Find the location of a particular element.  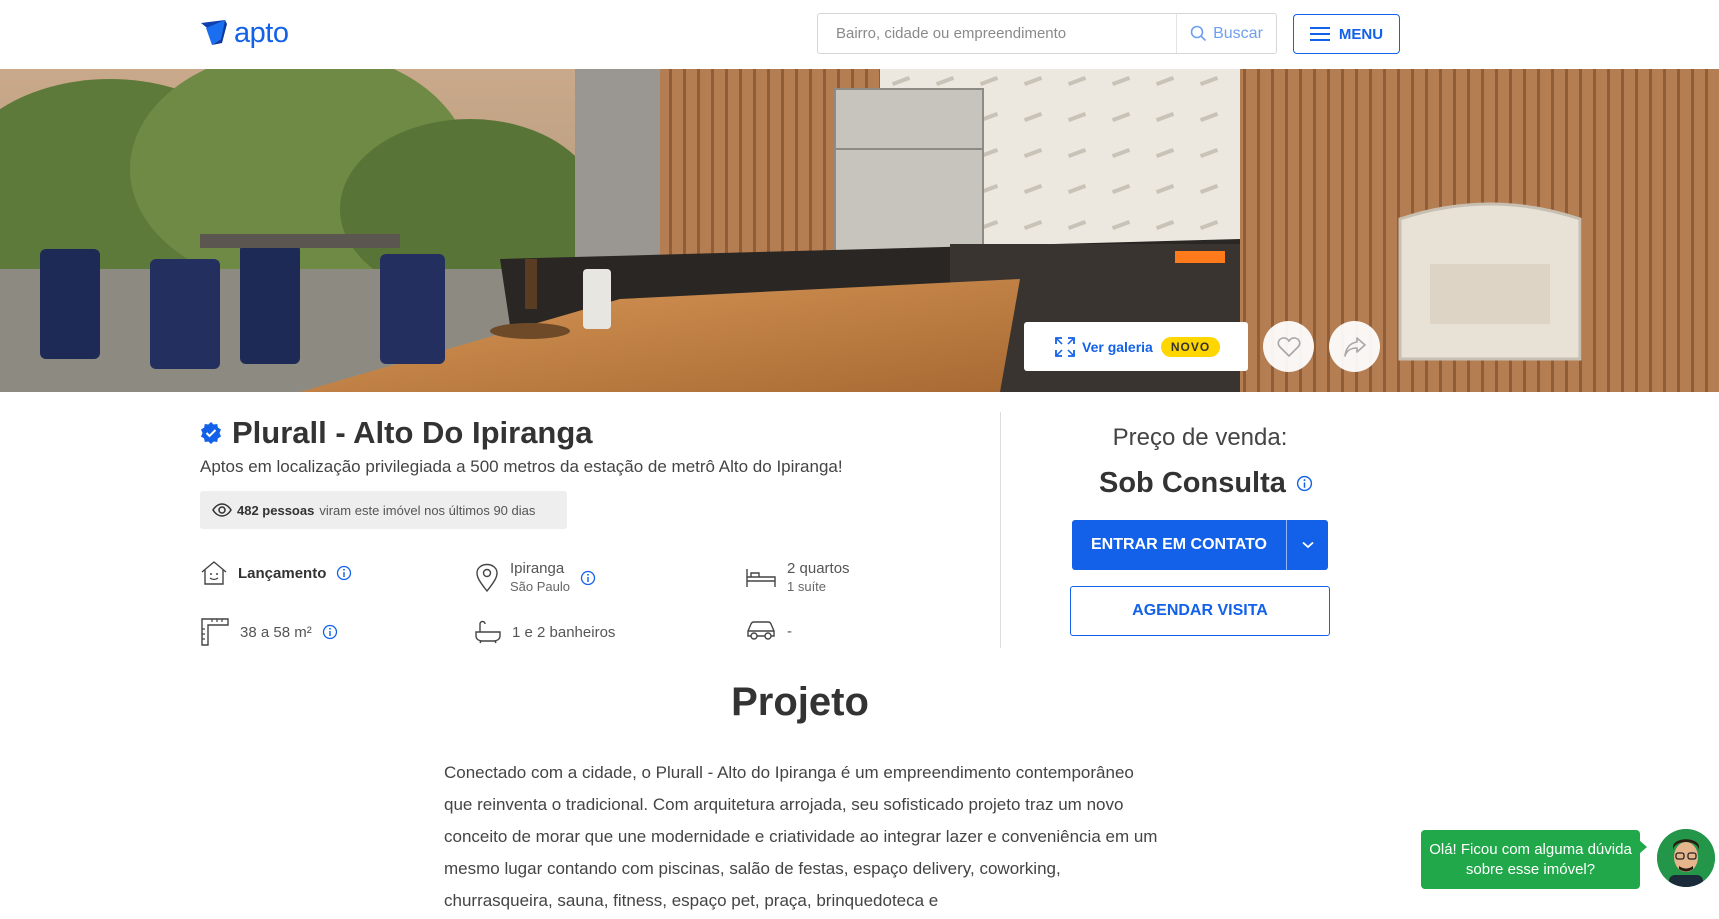

logo-text: apto is located at coordinates (261, 33).